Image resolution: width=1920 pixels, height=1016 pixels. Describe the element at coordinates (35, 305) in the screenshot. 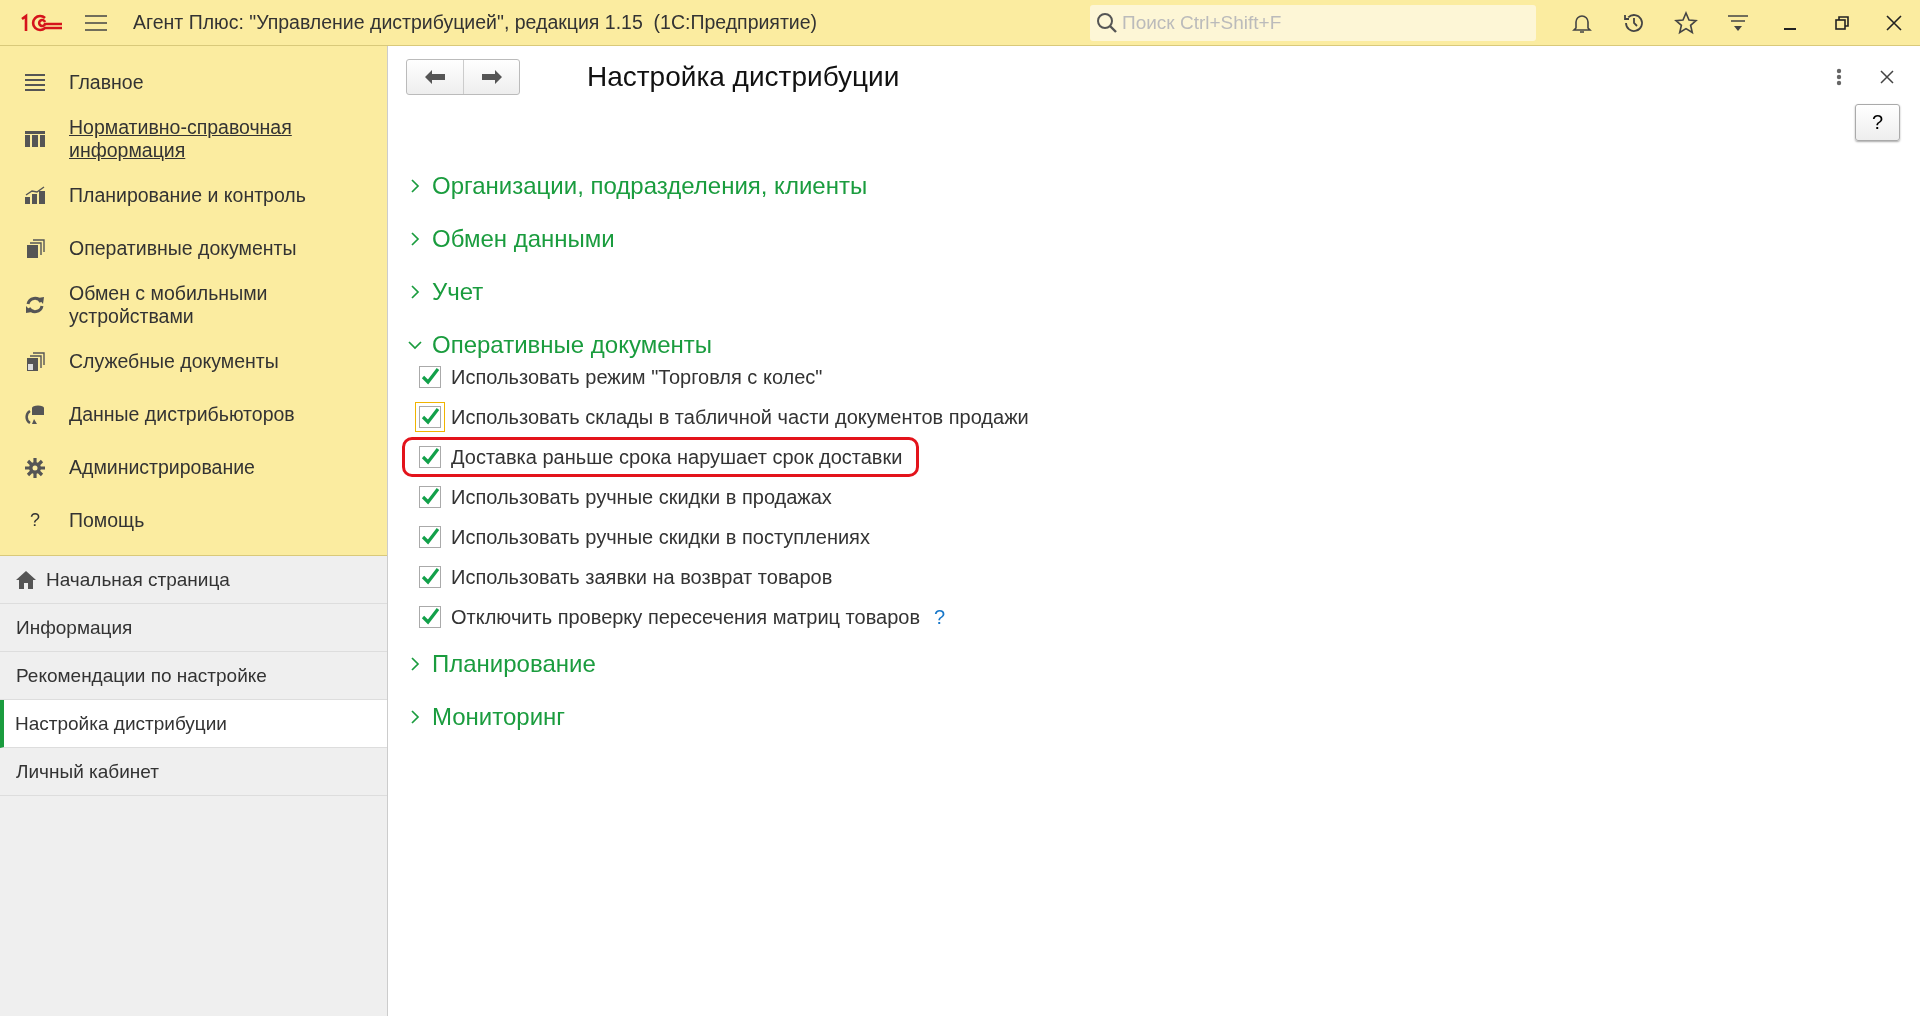

I see `refresh-icon` at that location.